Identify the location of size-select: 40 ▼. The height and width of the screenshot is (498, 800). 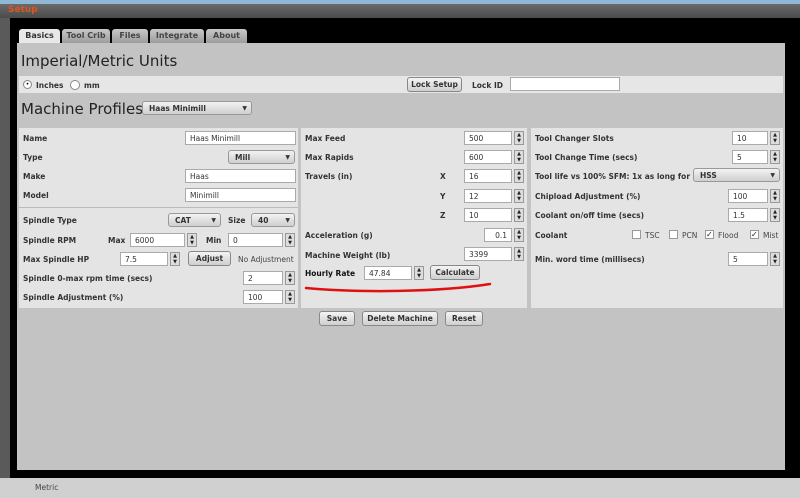
(273, 220).